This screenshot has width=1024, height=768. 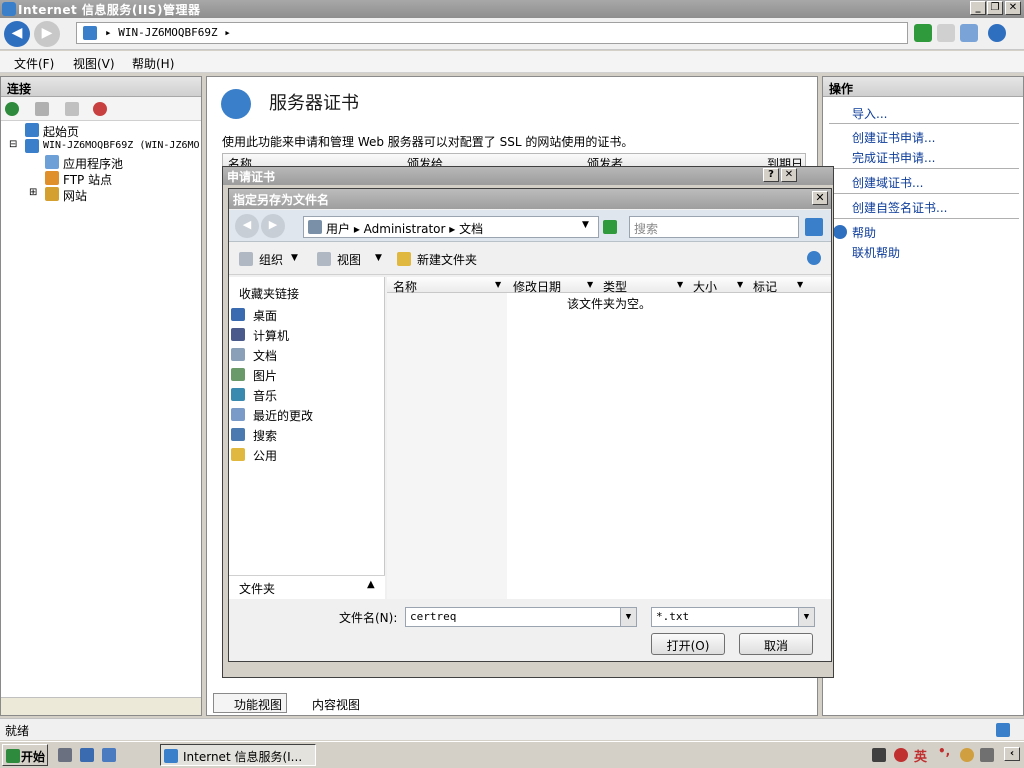 What do you see at coordinates (42, 109) in the screenshot?
I see `save-icon` at bounding box center [42, 109].